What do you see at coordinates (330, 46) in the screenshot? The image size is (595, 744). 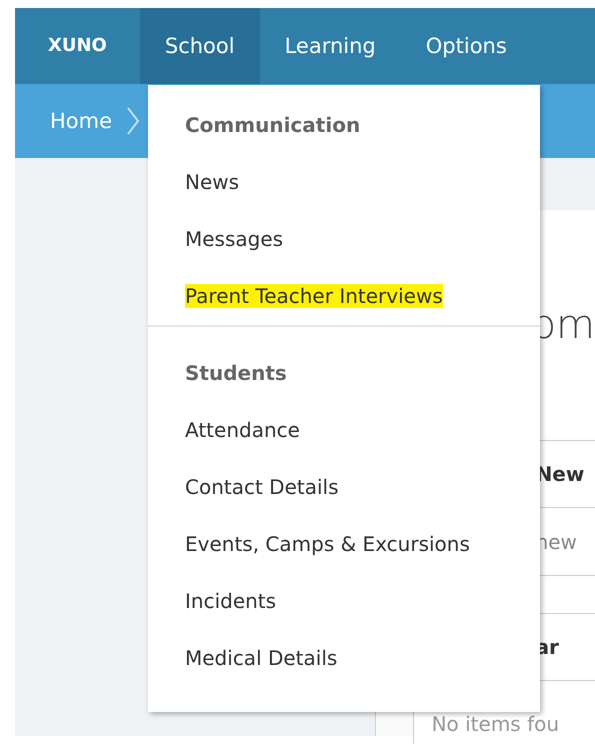 I see `nav-item: Learning` at bounding box center [330, 46].